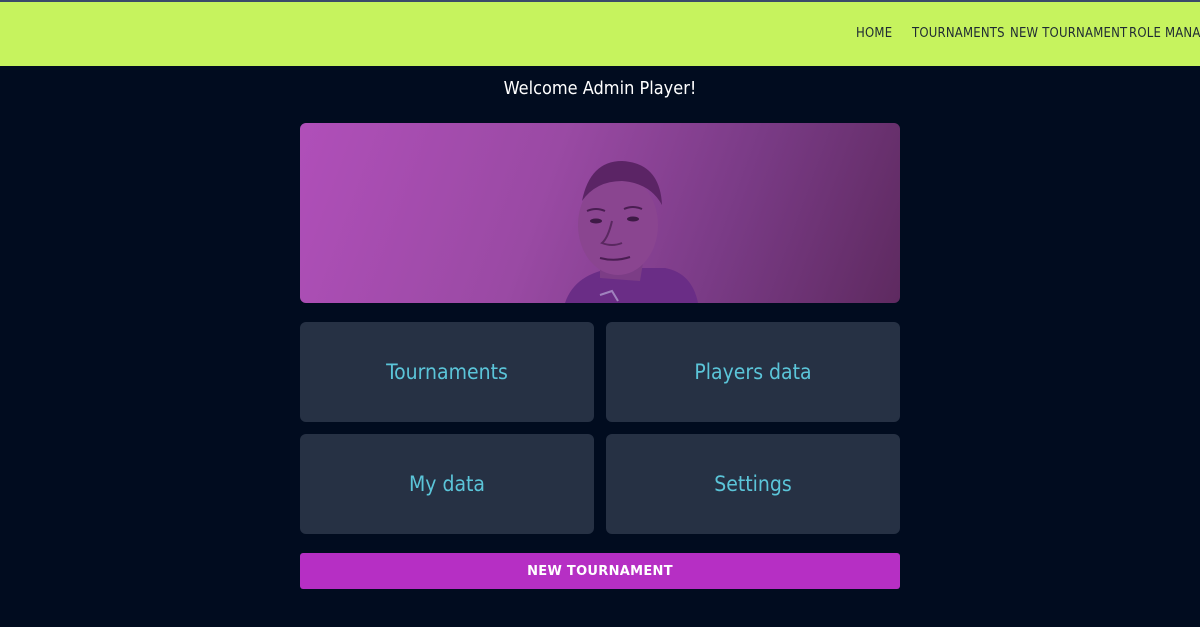  I want to click on tile-label: My data, so click(447, 484).